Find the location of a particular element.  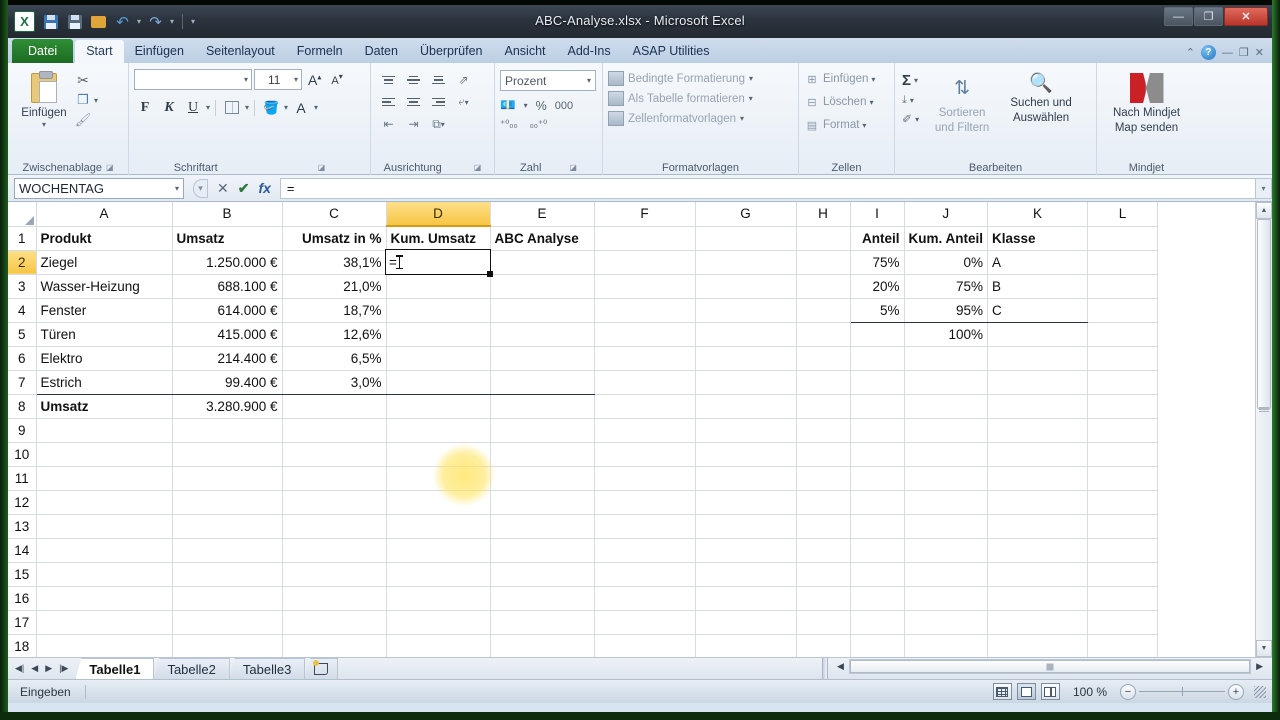

cell-A6: Elektro is located at coordinates (104, 358).